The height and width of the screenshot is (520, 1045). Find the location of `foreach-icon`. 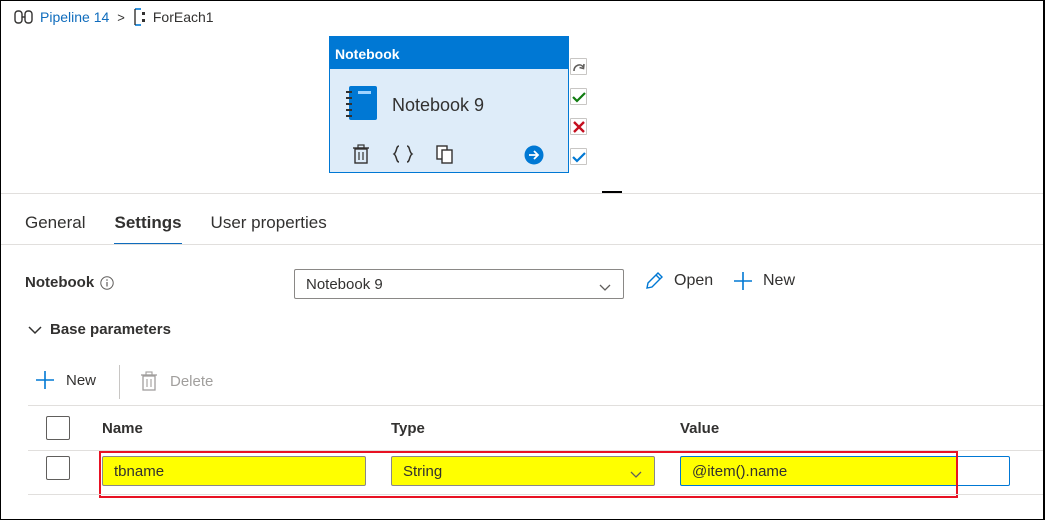

foreach-icon is located at coordinates (140, 17).